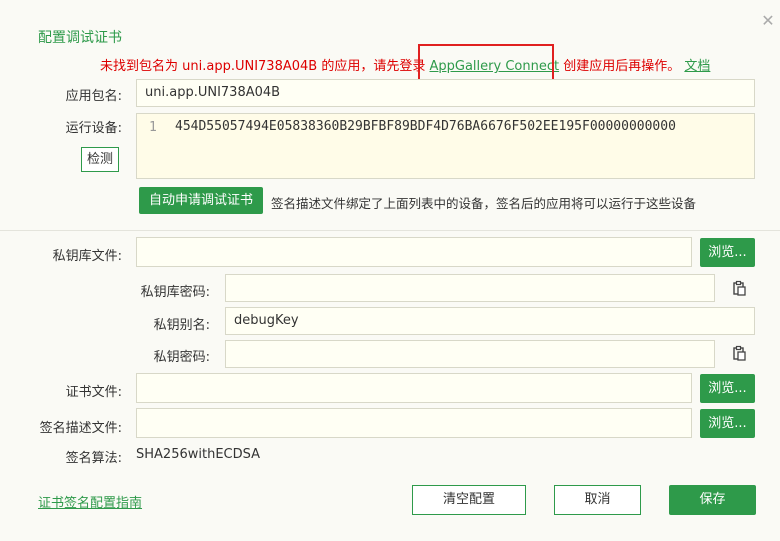  I want to click on package-label: 应用包名:, so click(93, 96).